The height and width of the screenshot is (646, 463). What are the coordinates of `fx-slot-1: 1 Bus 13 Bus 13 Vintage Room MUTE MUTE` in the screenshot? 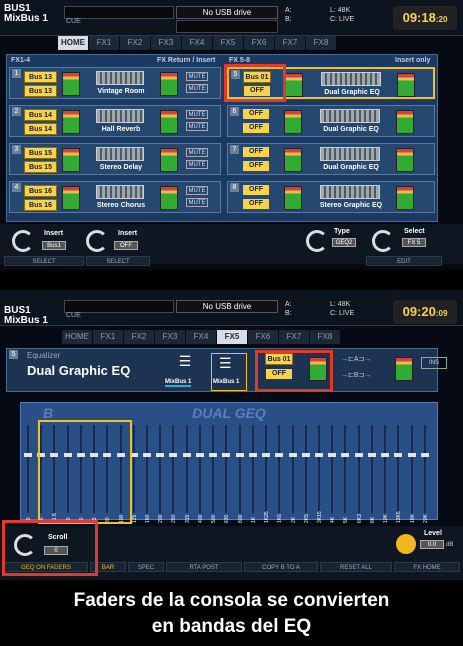 It's located at (115, 83).